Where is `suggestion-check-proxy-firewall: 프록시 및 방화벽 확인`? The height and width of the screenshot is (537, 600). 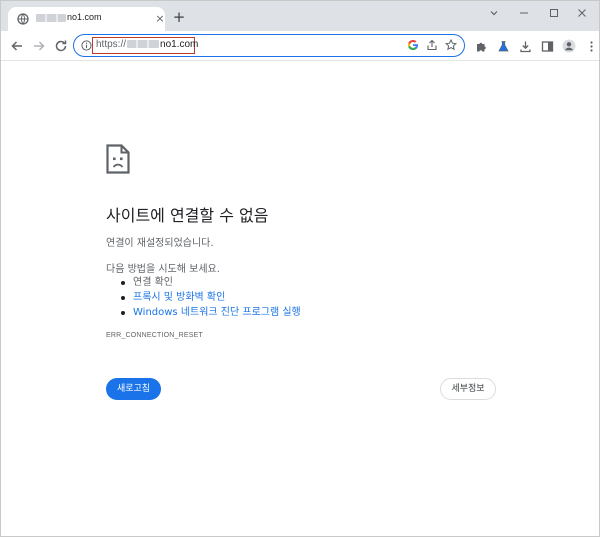 suggestion-check-proxy-firewall: 프록시 및 방화벽 확인 is located at coordinates (211, 297).